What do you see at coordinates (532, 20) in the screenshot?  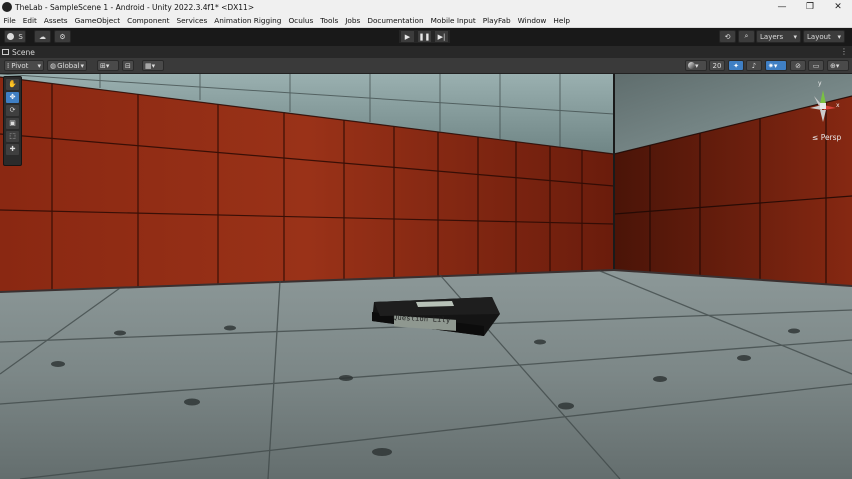 I see `menu-window: Window` at bounding box center [532, 20].